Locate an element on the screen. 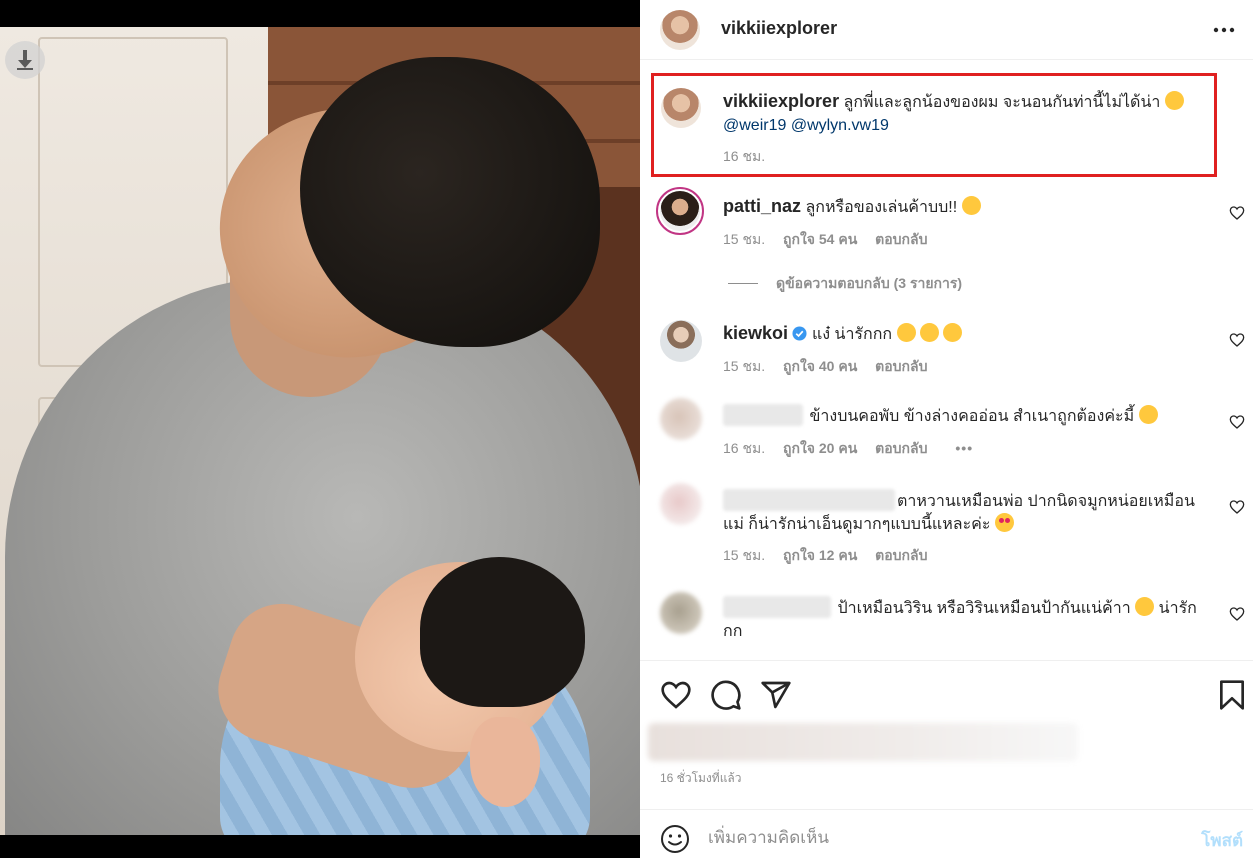 Image resolution: width=1253 pixels, height=858 pixels. comment-text-line1b: น่ารัก is located at coordinates (1177, 608).